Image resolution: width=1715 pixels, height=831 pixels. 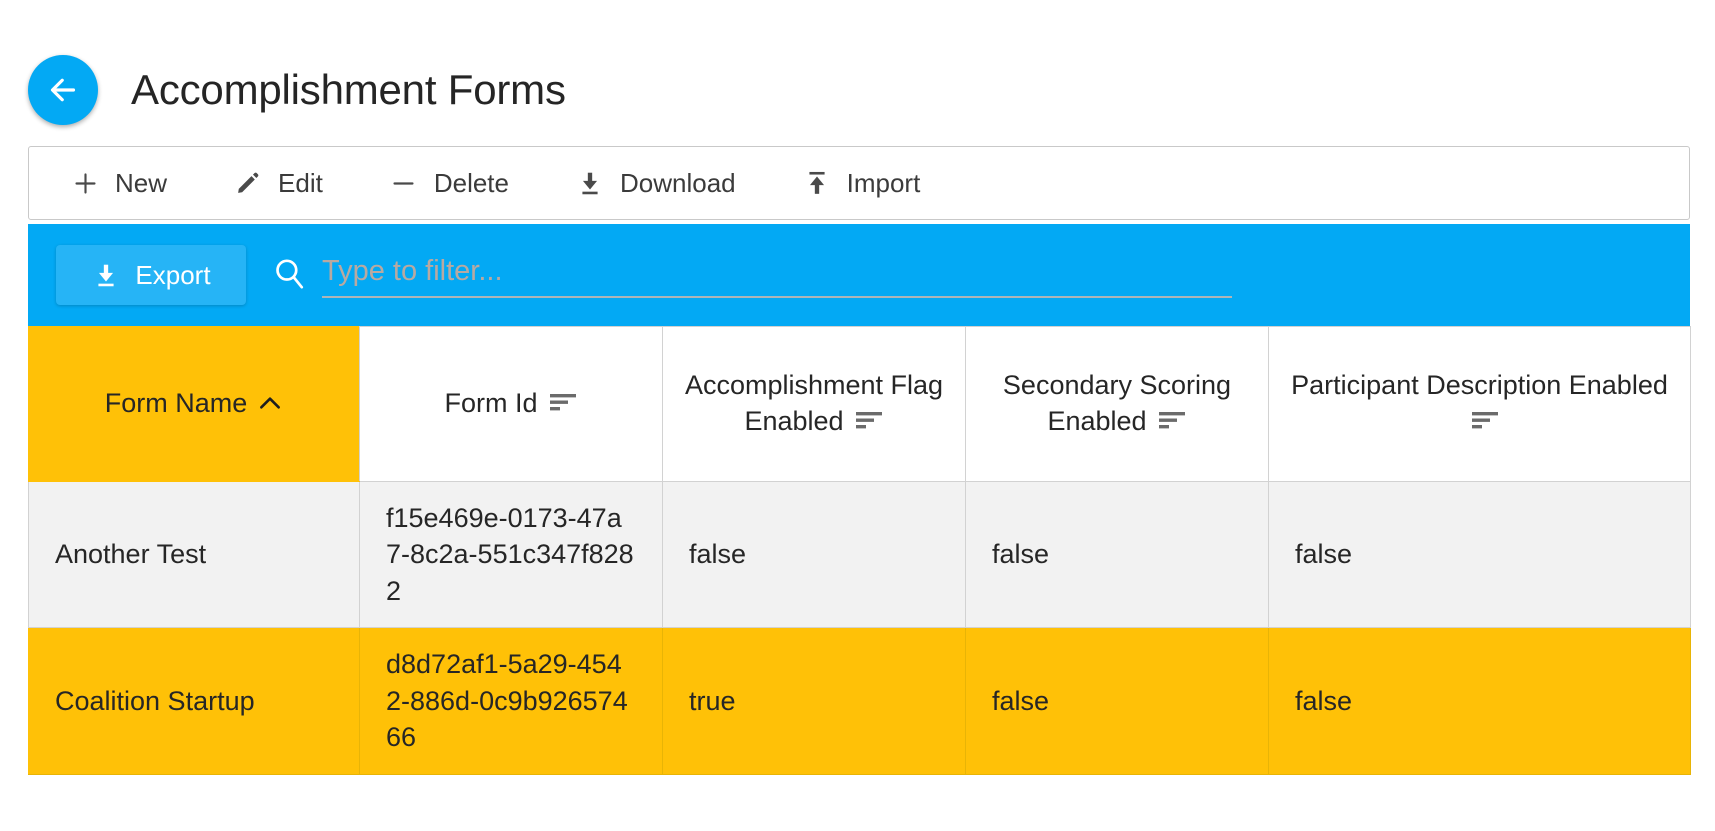 What do you see at coordinates (248, 183) in the screenshot?
I see `pencil-icon` at bounding box center [248, 183].